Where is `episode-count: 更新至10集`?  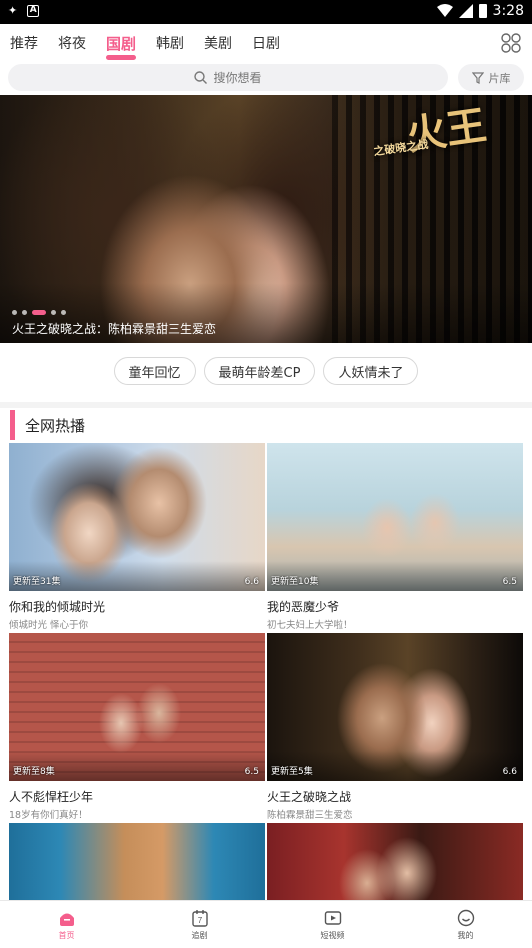 episode-count: 更新至10集 is located at coordinates (295, 582).